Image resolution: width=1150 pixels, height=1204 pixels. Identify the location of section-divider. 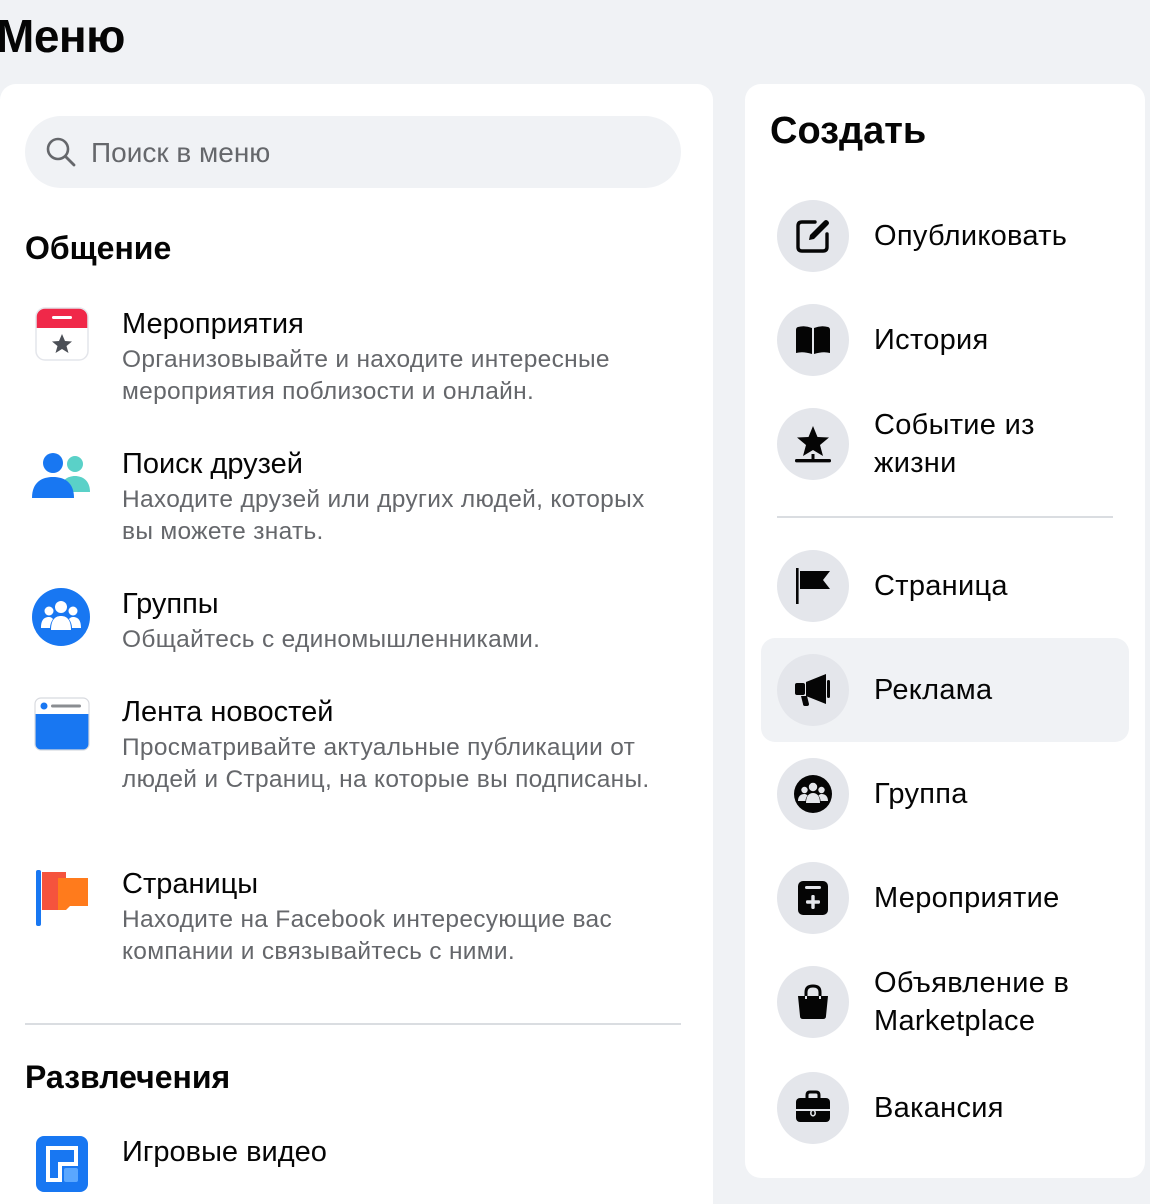
(353, 1024).